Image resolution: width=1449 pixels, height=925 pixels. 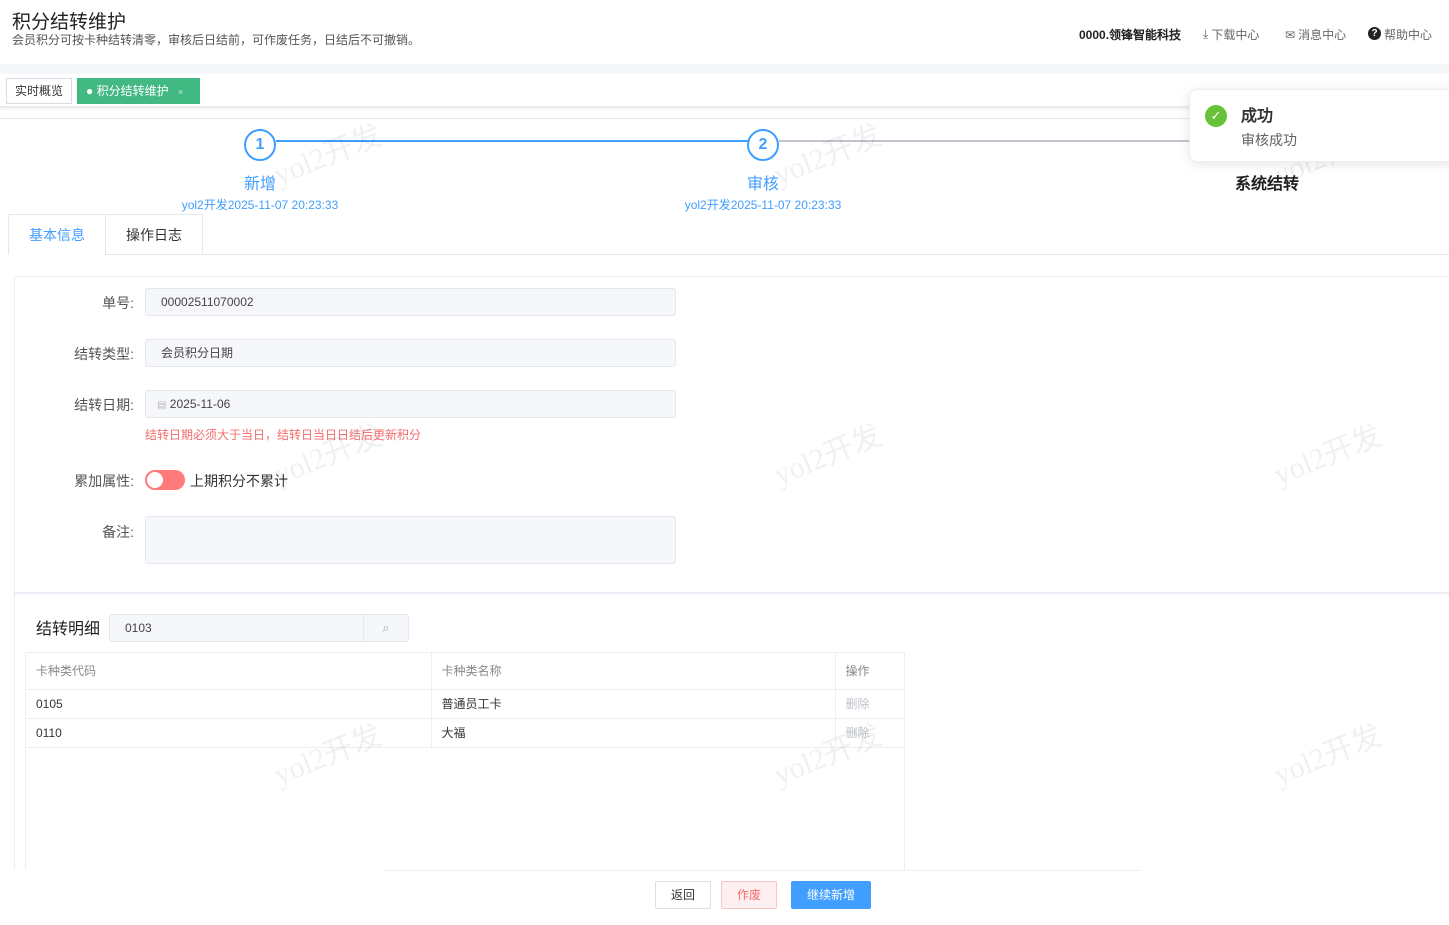 What do you see at coordinates (162, 405) in the screenshot?
I see `calendar-icon: ▤` at bounding box center [162, 405].